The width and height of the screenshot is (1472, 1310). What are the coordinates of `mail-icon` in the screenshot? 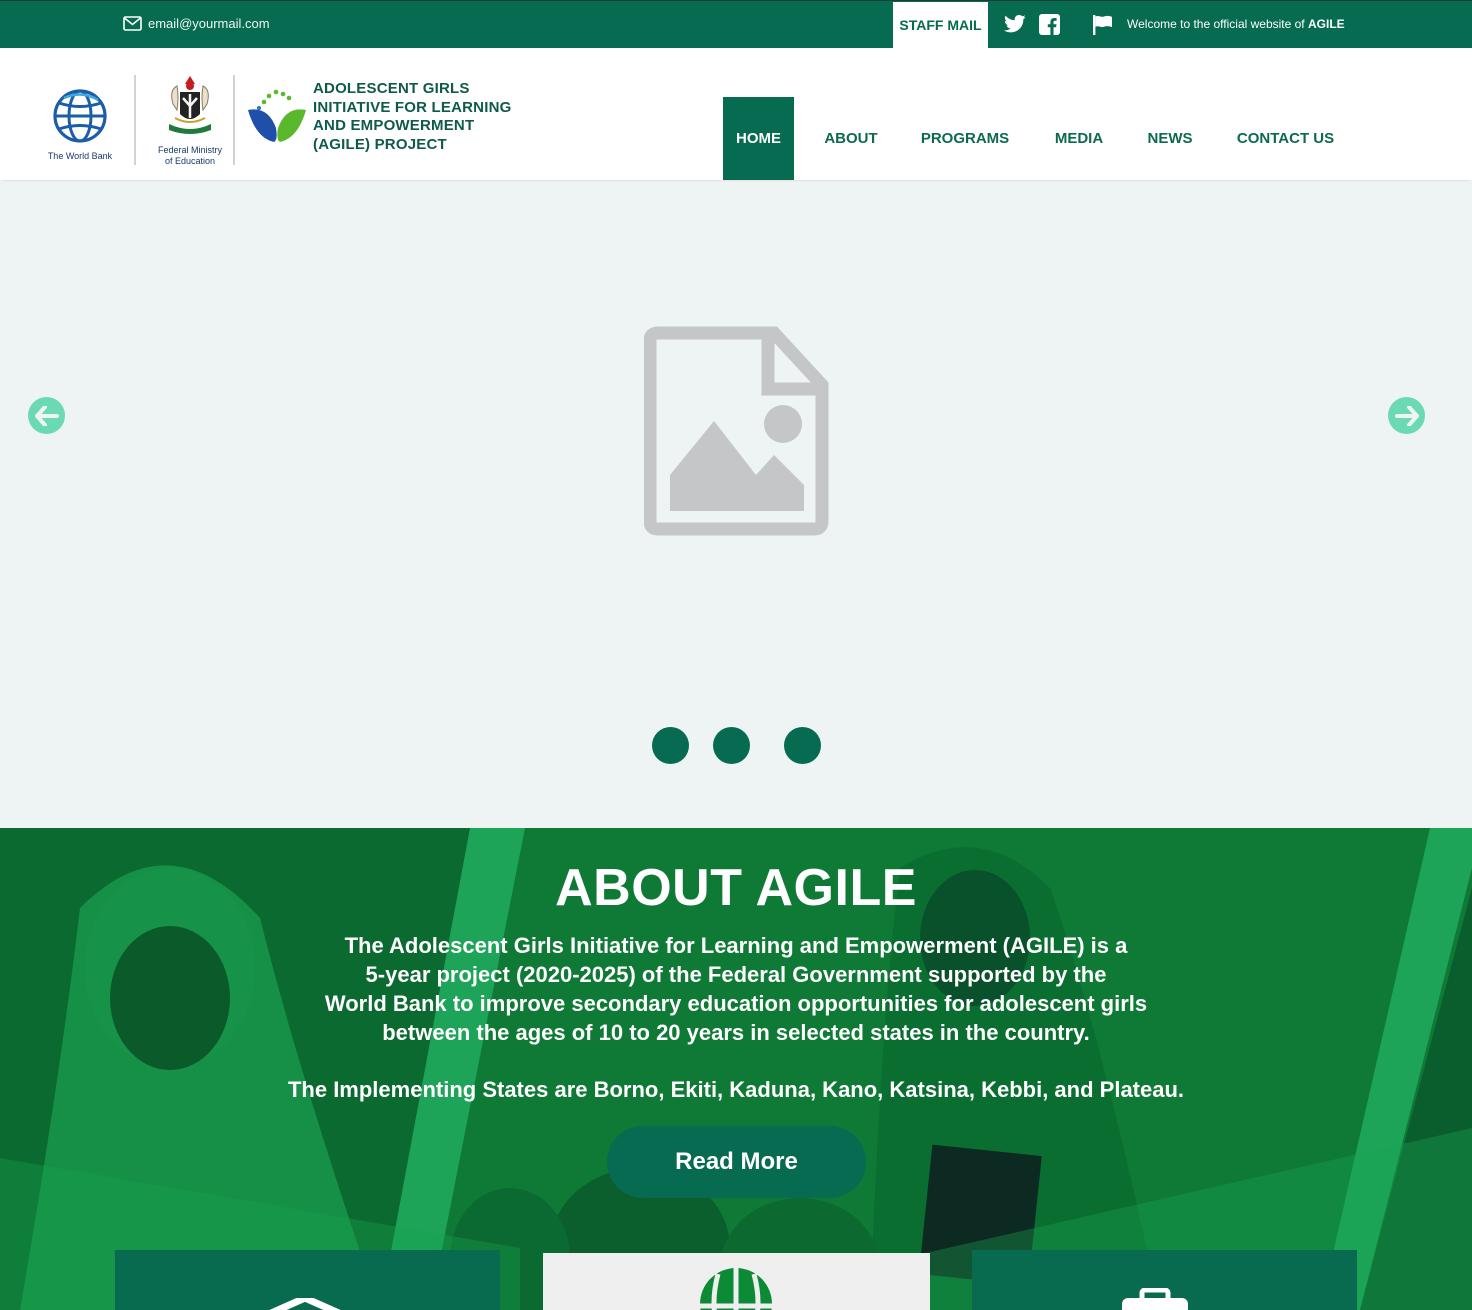 It's located at (132, 23).